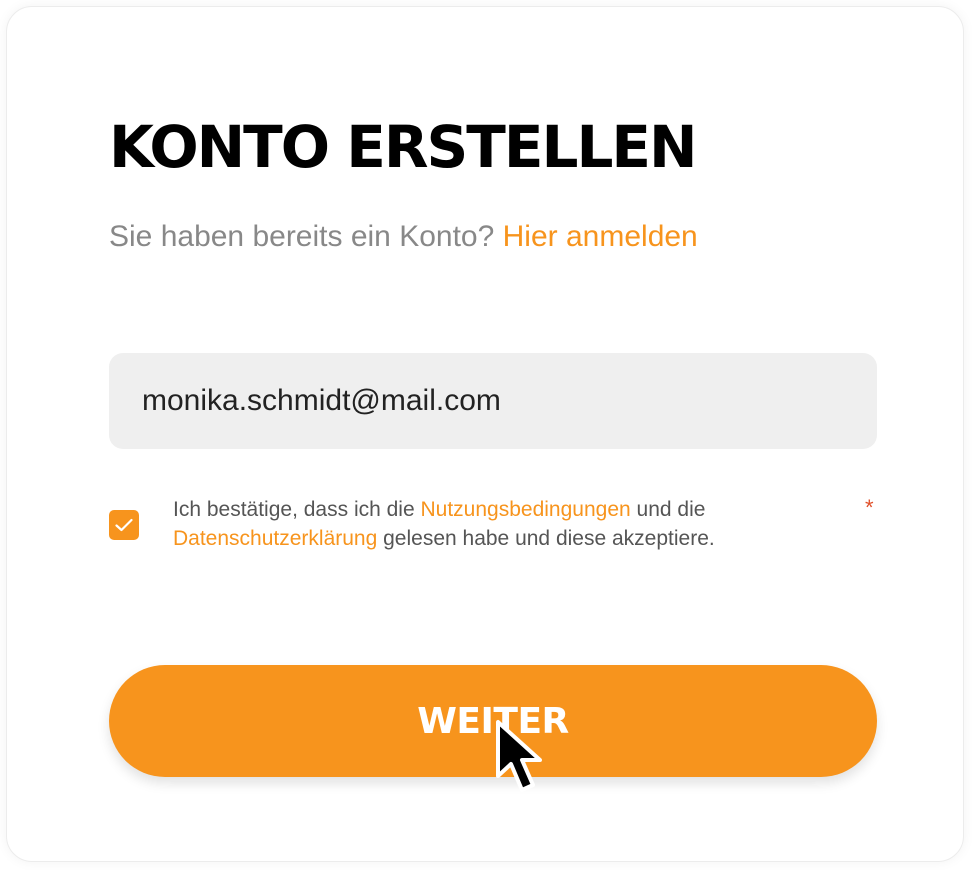 The height and width of the screenshot is (870, 972). Describe the element at coordinates (302, 236) in the screenshot. I see `login-prompt-text: Sie haben bereits ein Konto?` at that location.